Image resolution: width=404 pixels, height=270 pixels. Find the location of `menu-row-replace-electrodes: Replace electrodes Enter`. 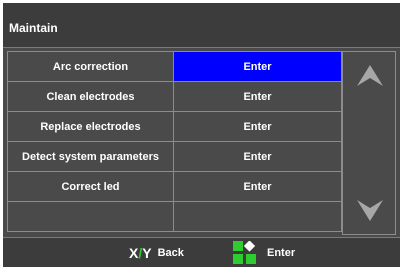

menu-row-replace-electrodes: Replace electrodes Enter is located at coordinates (174, 126).